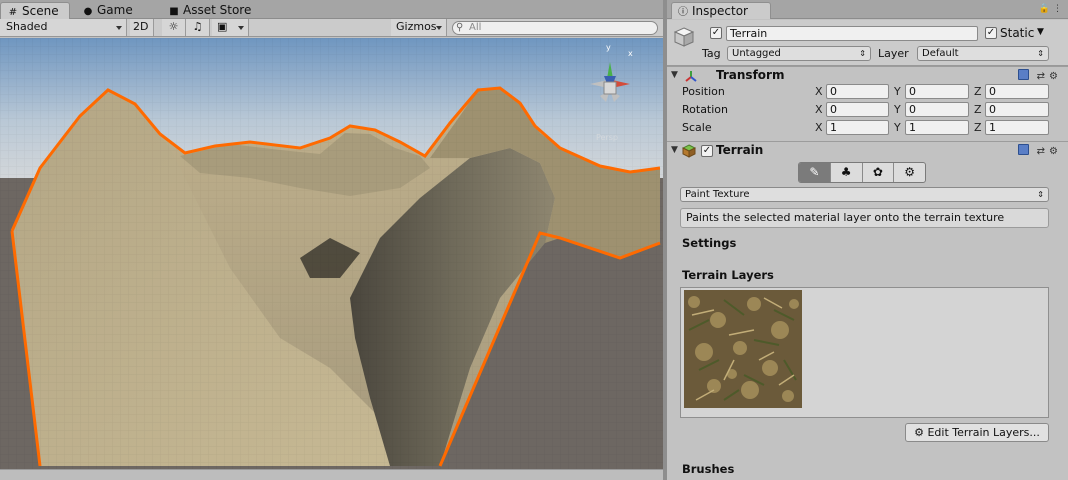  I want to click on speaker-icon: ♫, so click(197, 26).